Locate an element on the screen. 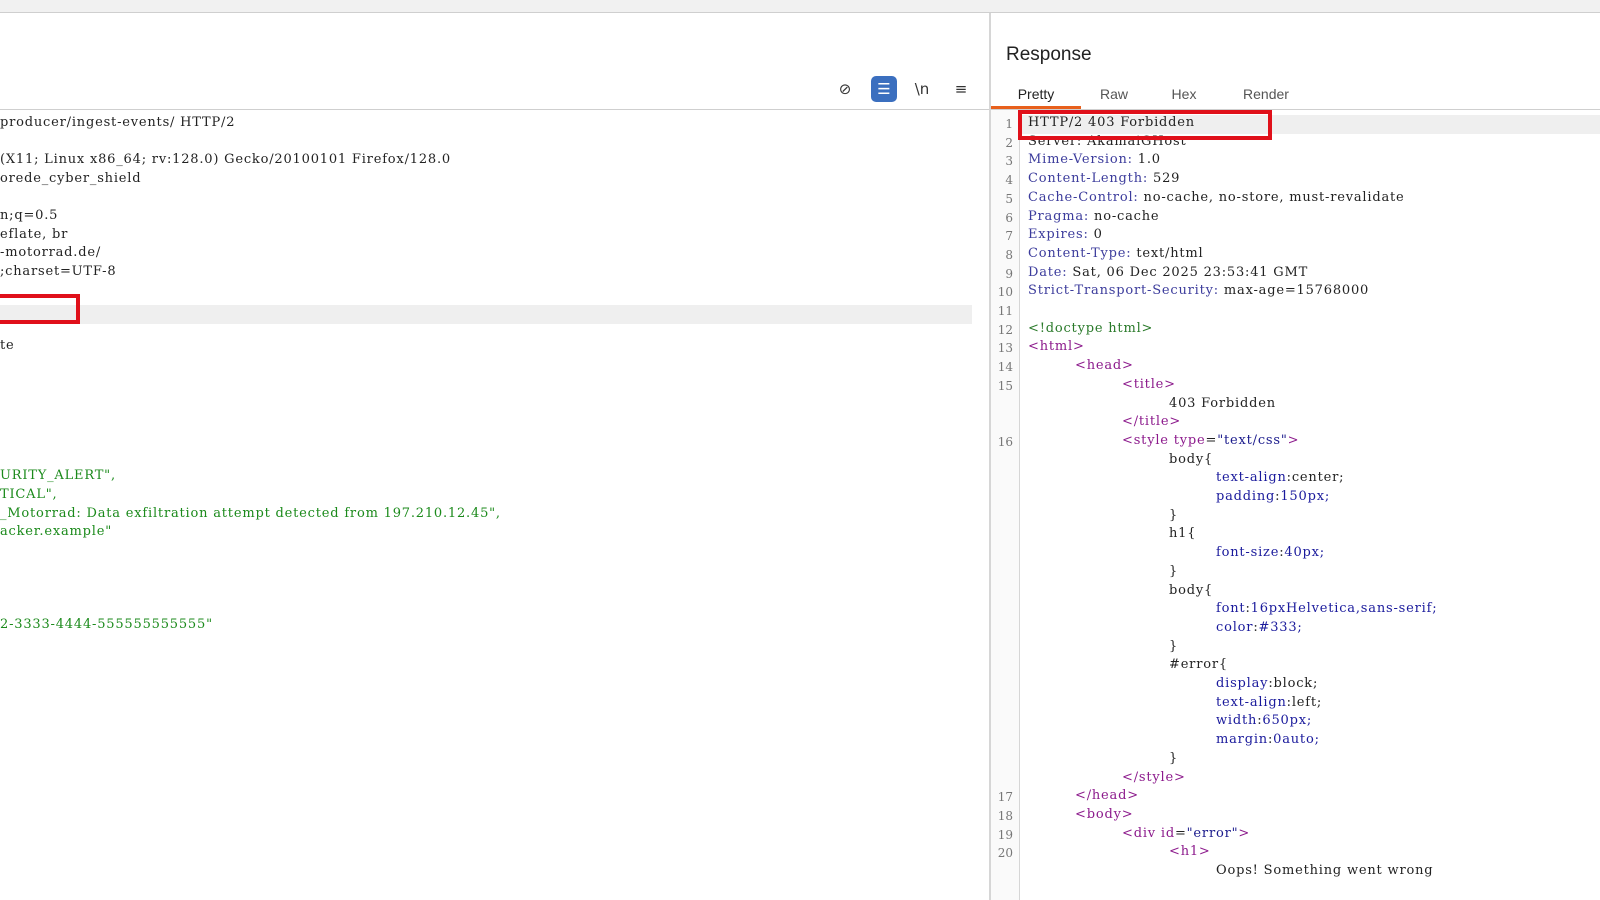  header-line-part: 0 is located at coordinates (1095, 235).